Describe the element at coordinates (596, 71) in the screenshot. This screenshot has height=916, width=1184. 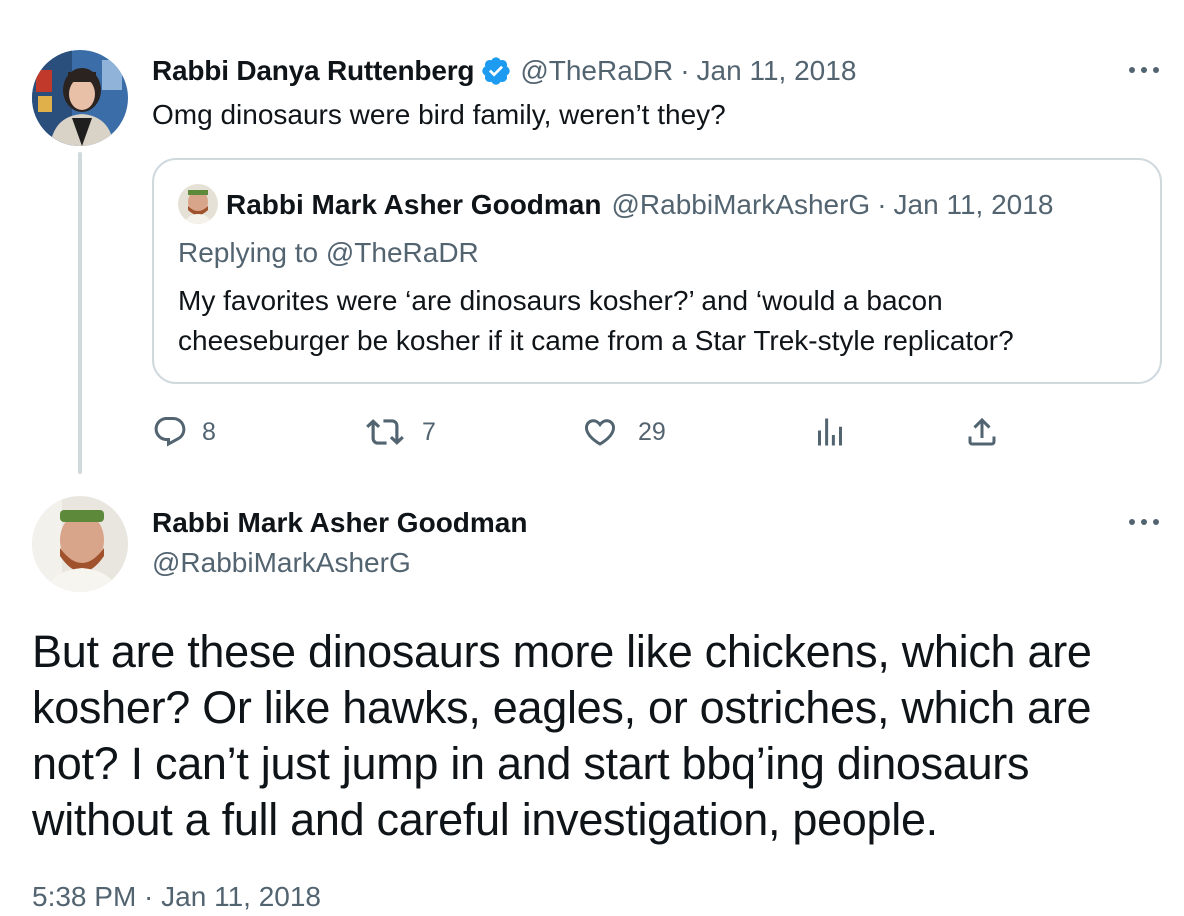
I see `author-handle: @TheRaDR` at that location.